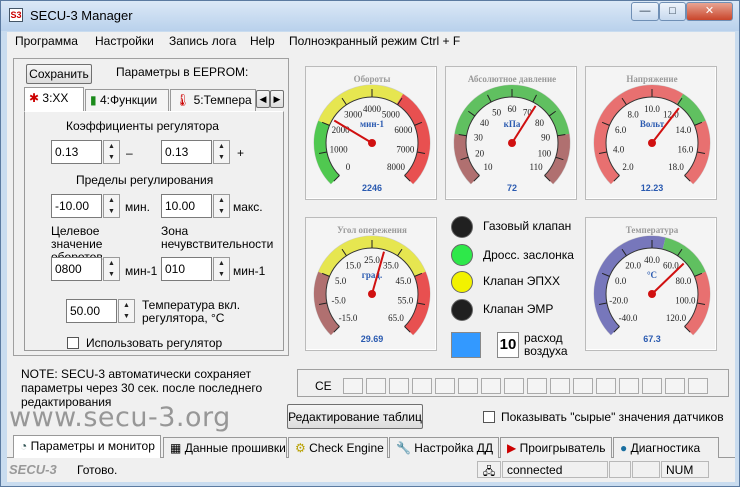 The height and width of the screenshot is (487, 740). I want to click on tab-player: ▶ Проигрыватель, so click(556, 447).